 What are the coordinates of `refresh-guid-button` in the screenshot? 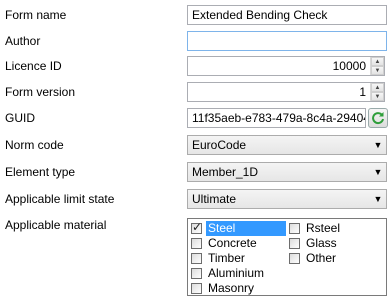 It's located at (378, 118).